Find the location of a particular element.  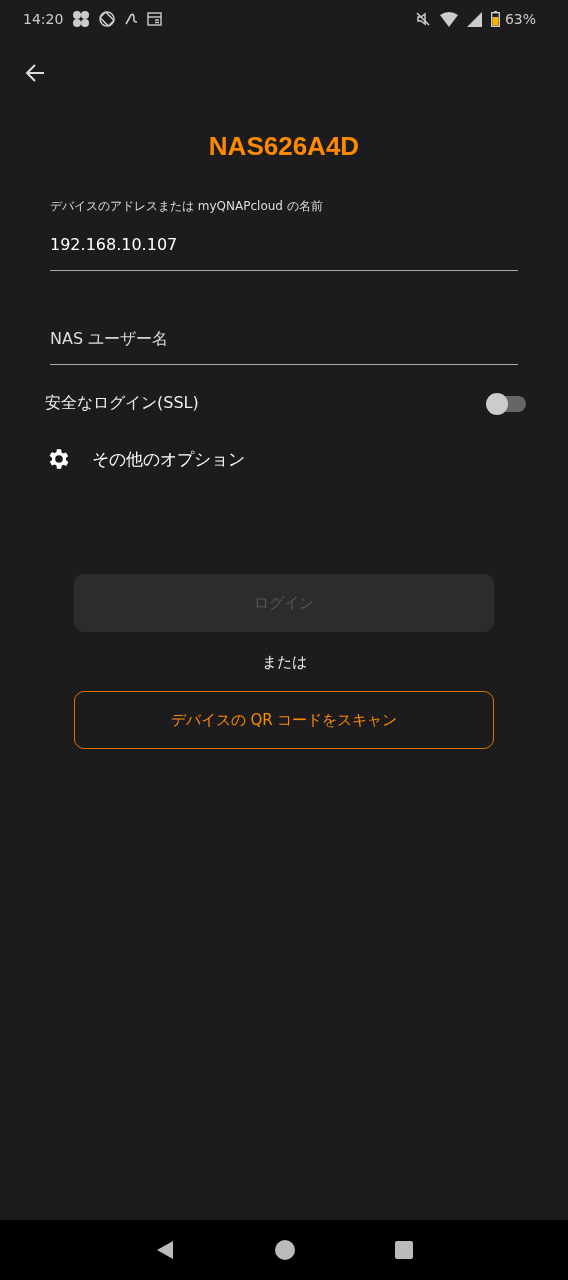

signal-icon is located at coordinates (474, 19).